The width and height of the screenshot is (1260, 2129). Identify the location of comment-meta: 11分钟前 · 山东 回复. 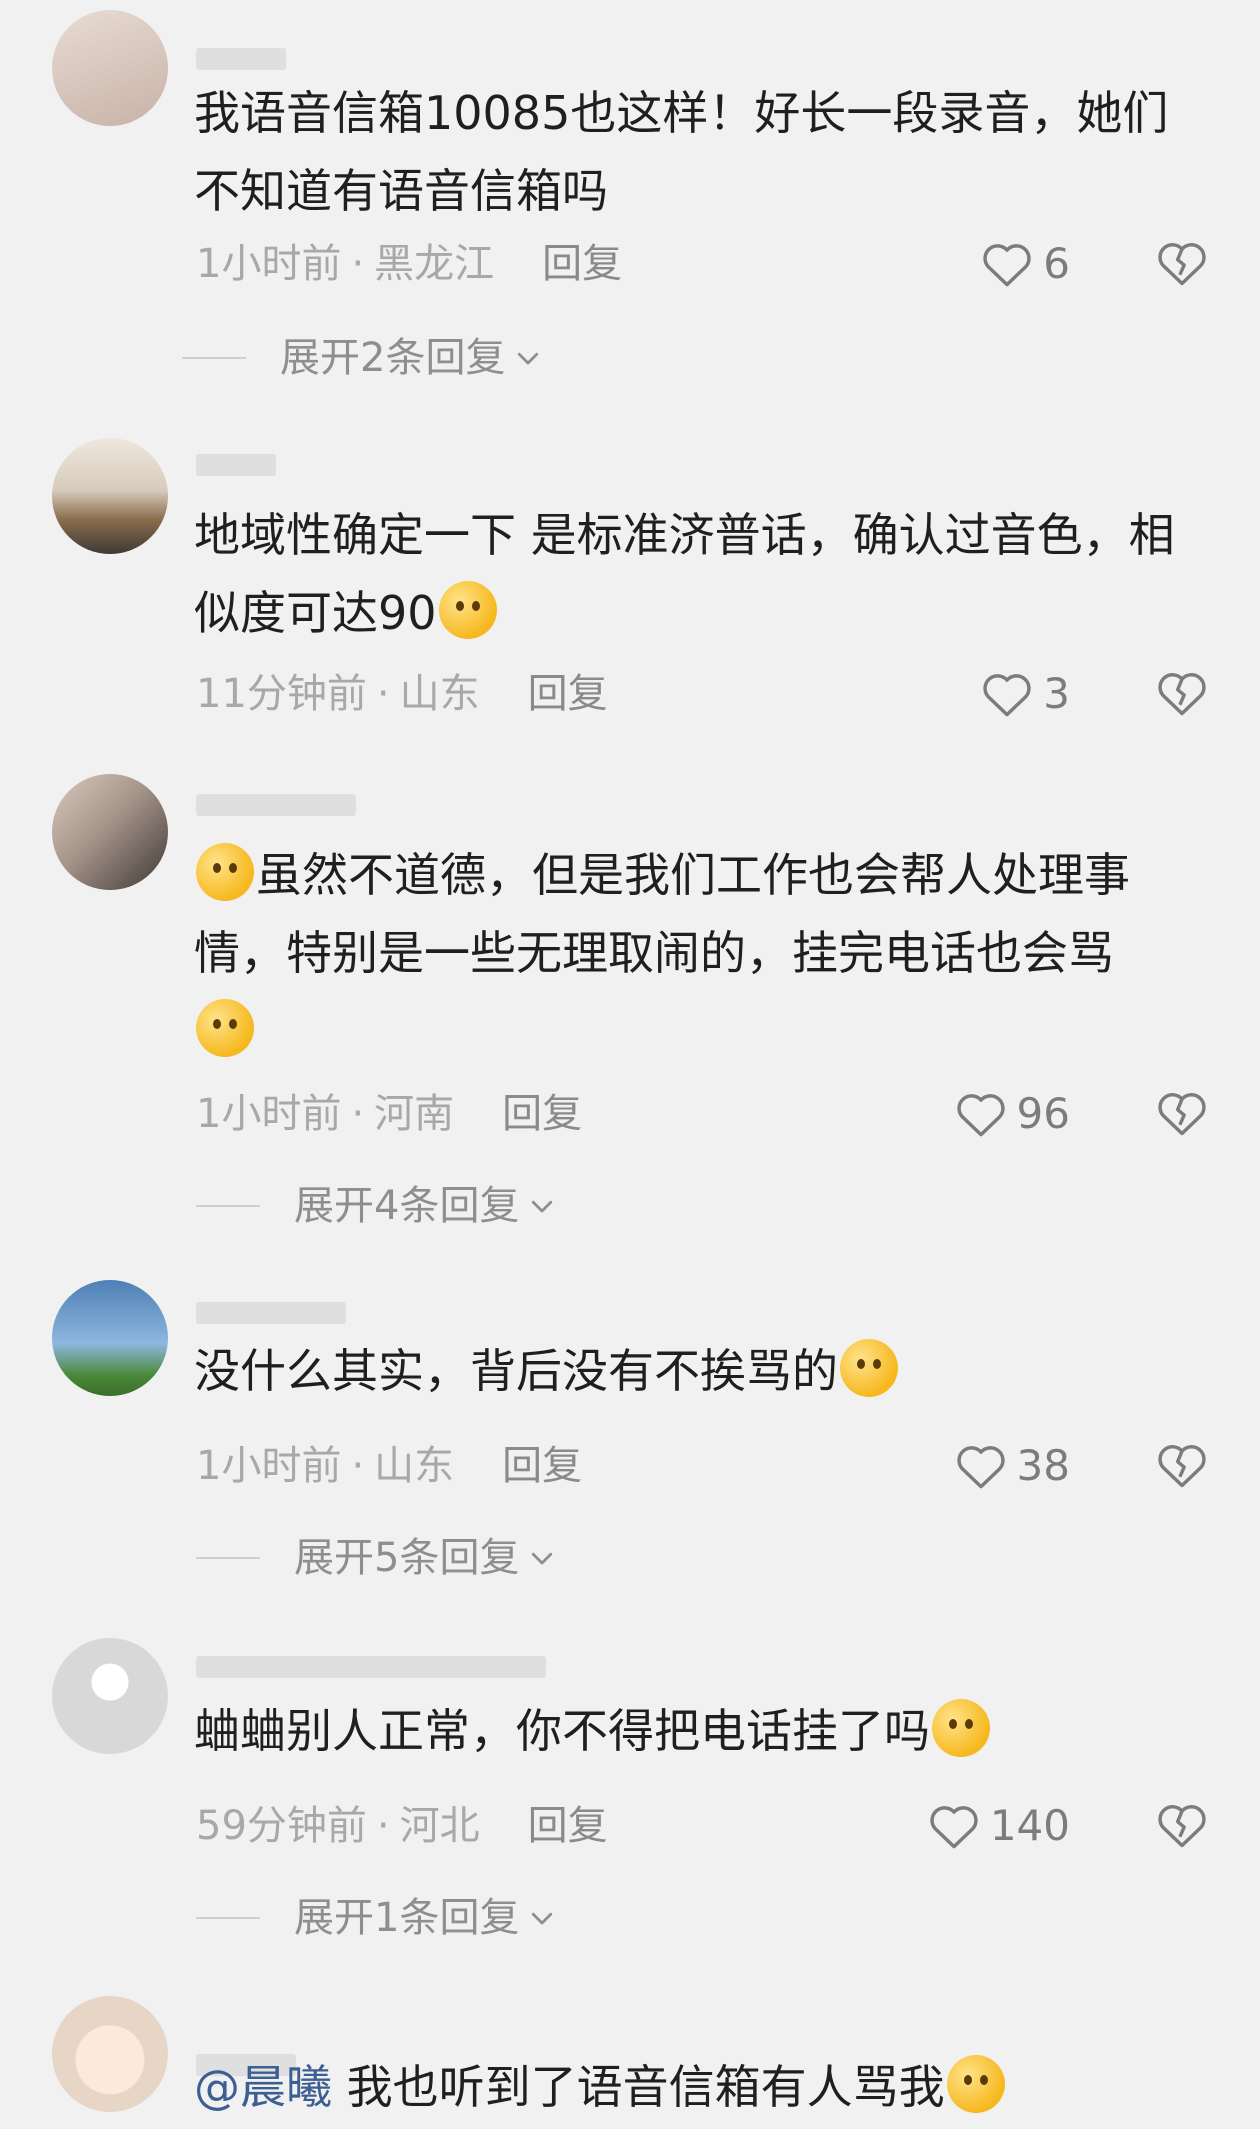
(402, 694).